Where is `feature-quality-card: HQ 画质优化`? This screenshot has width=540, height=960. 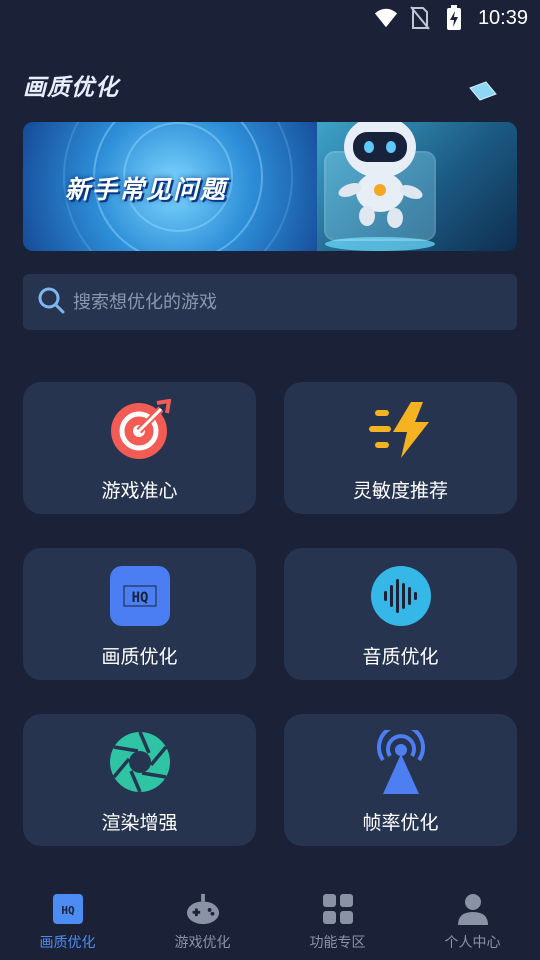
feature-quality-card: HQ 画质优化 is located at coordinates (139, 614).